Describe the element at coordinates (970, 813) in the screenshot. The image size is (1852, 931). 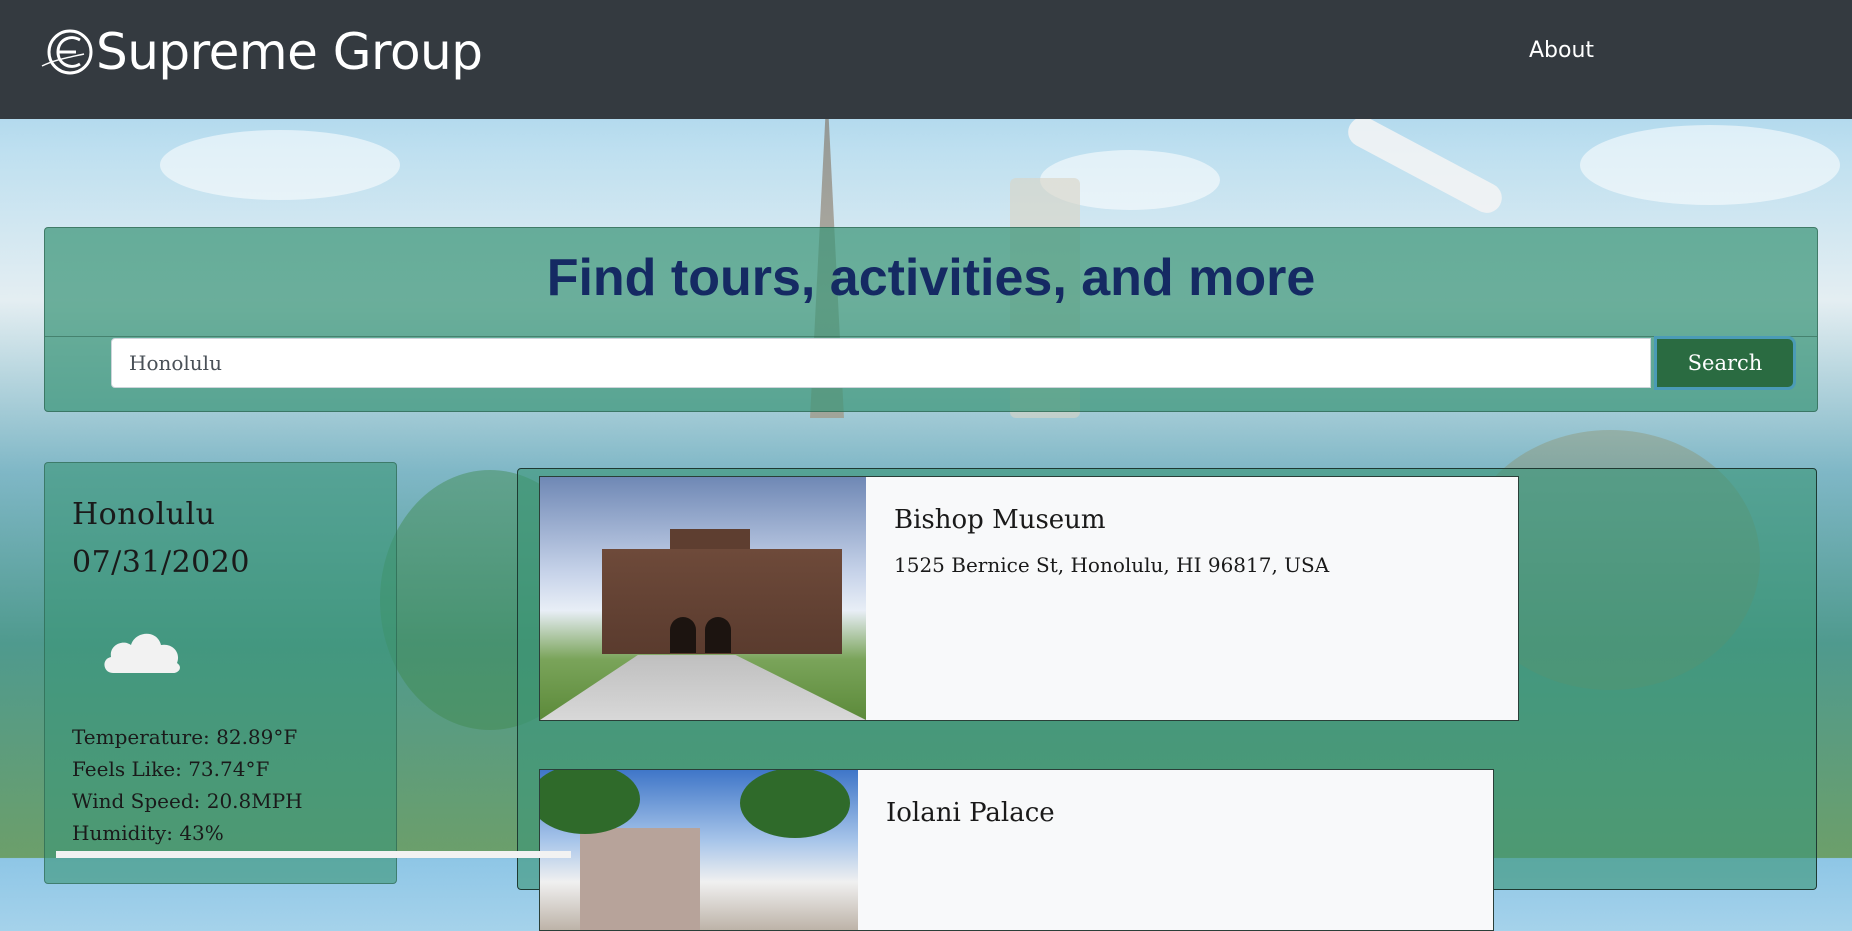
I see `result-title: Iolani Palace` at that location.